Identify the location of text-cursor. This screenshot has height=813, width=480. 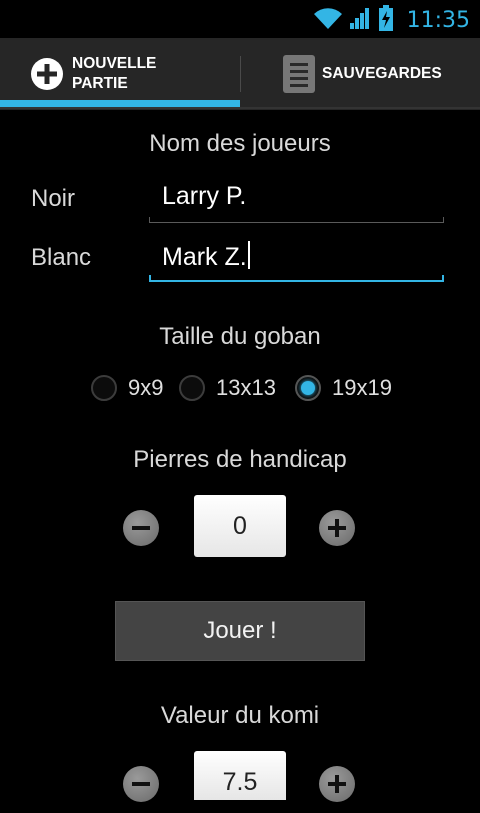
(248, 255).